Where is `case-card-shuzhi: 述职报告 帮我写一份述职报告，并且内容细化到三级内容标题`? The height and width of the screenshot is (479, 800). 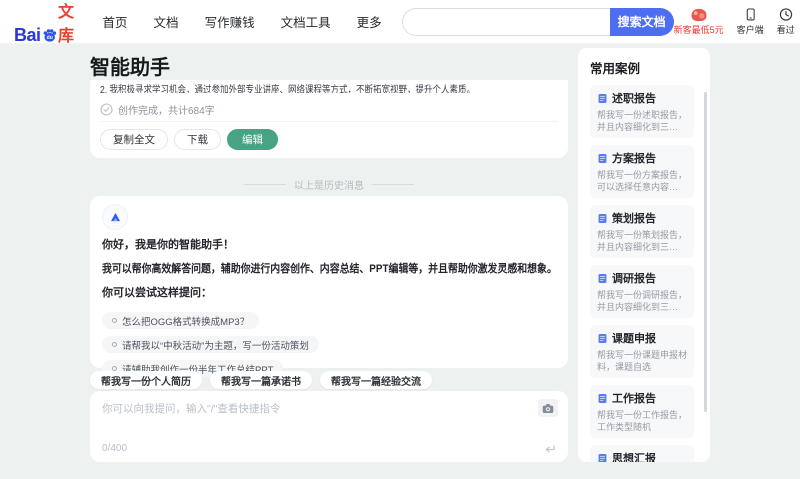
case-card-shuzhi: 述职报告 帮我写一份述职报告，并且内容细化到三级内容标题 is located at coordinates (642, 111).